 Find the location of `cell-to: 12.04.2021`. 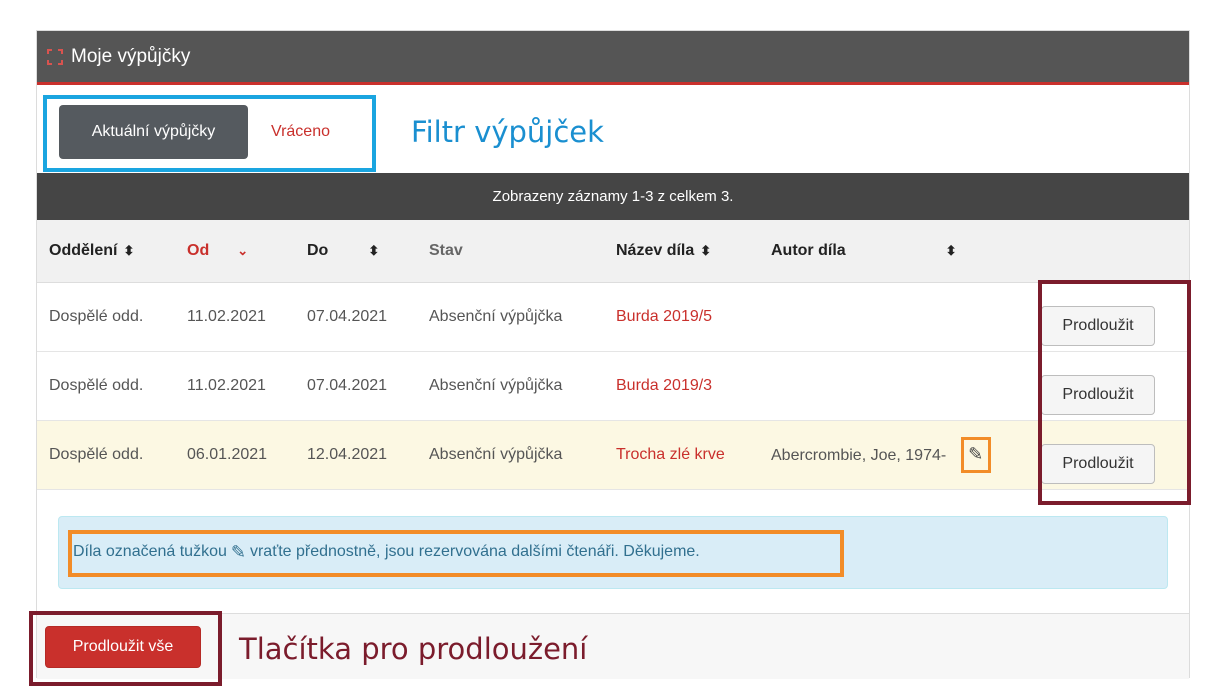

cell-to: 12.04.2021 is located at coordinates (356, 455).